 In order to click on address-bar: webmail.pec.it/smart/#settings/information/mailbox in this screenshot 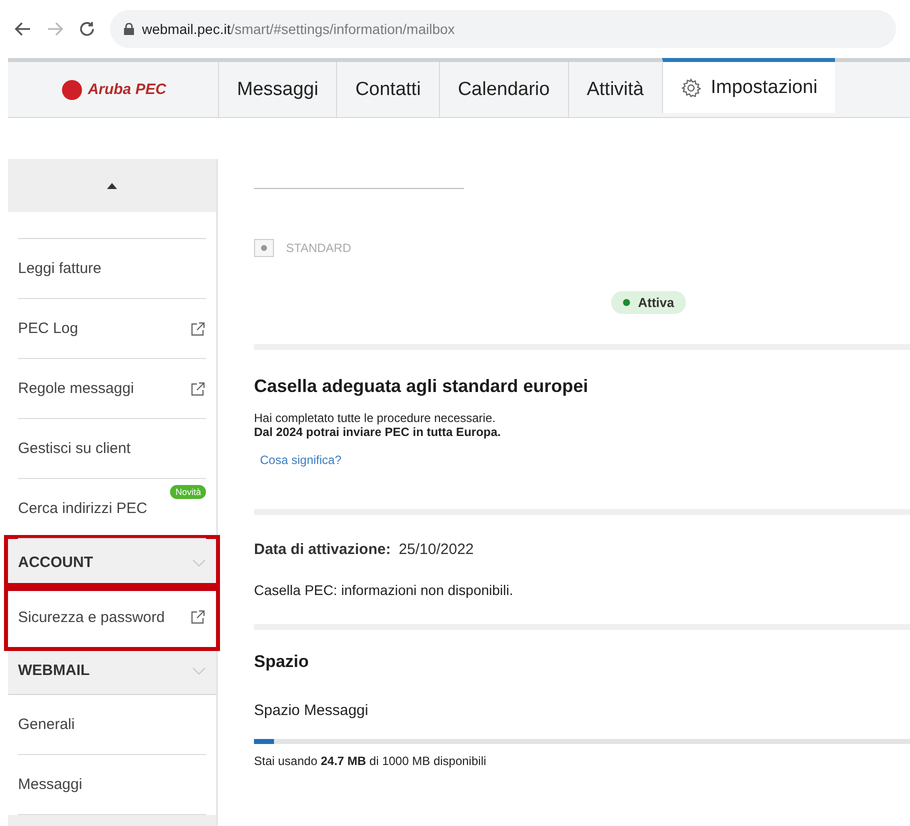, I will do `click(503, 29)`.